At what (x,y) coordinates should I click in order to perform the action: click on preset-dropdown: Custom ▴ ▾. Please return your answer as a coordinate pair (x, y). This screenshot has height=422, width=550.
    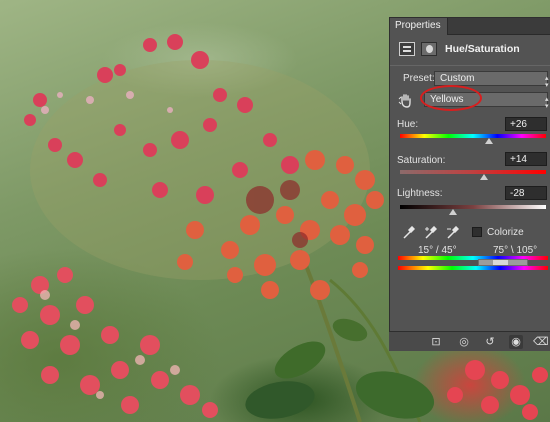
    Looking at the image, I should click on (491, 80).